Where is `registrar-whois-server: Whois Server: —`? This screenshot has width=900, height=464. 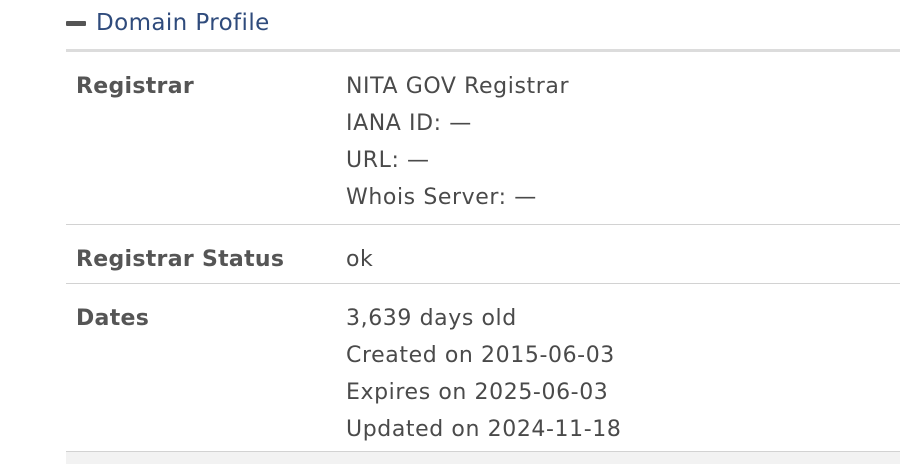
registrar-whois-server: Whois Server: — is located at coordinates (441, 197).